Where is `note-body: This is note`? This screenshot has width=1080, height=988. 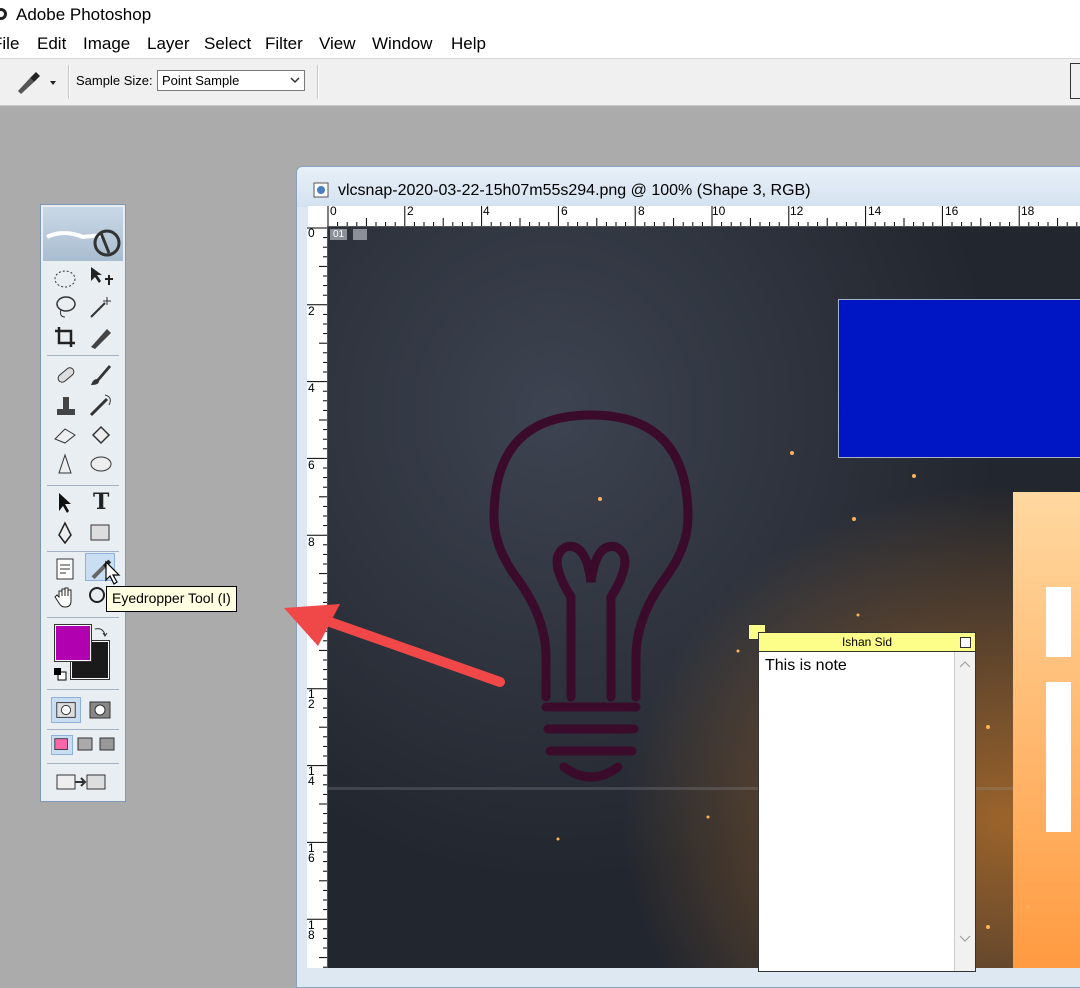 note-body: This is note is located at coordinates (867, 812).